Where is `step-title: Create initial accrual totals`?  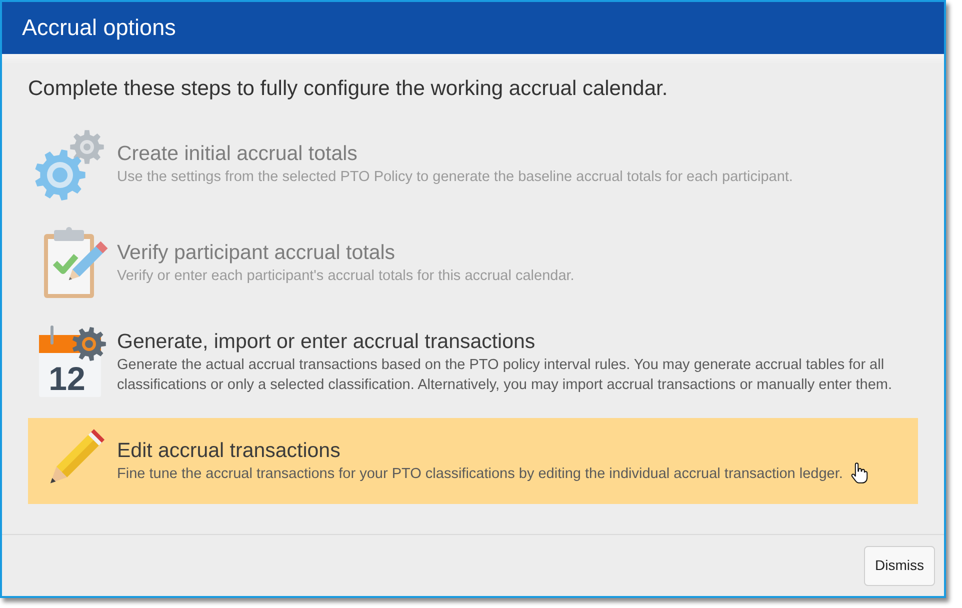 step-title: Create initial accrual totals is located at coordinates (237, 154).